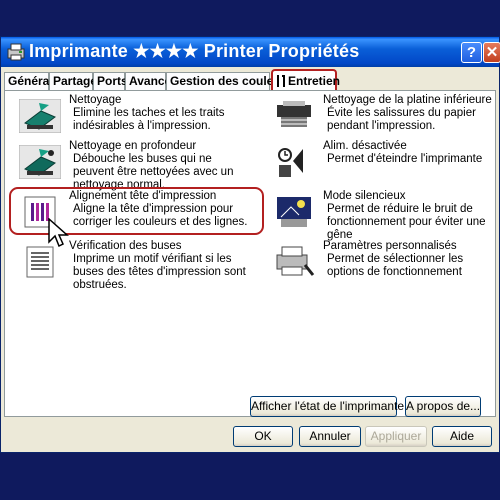 This screenshot has height=500, width=500. What do you see at coordinates (295, 261) in the screenshot?
I see `custom-settings-icon` at bounding box center [295, 261].